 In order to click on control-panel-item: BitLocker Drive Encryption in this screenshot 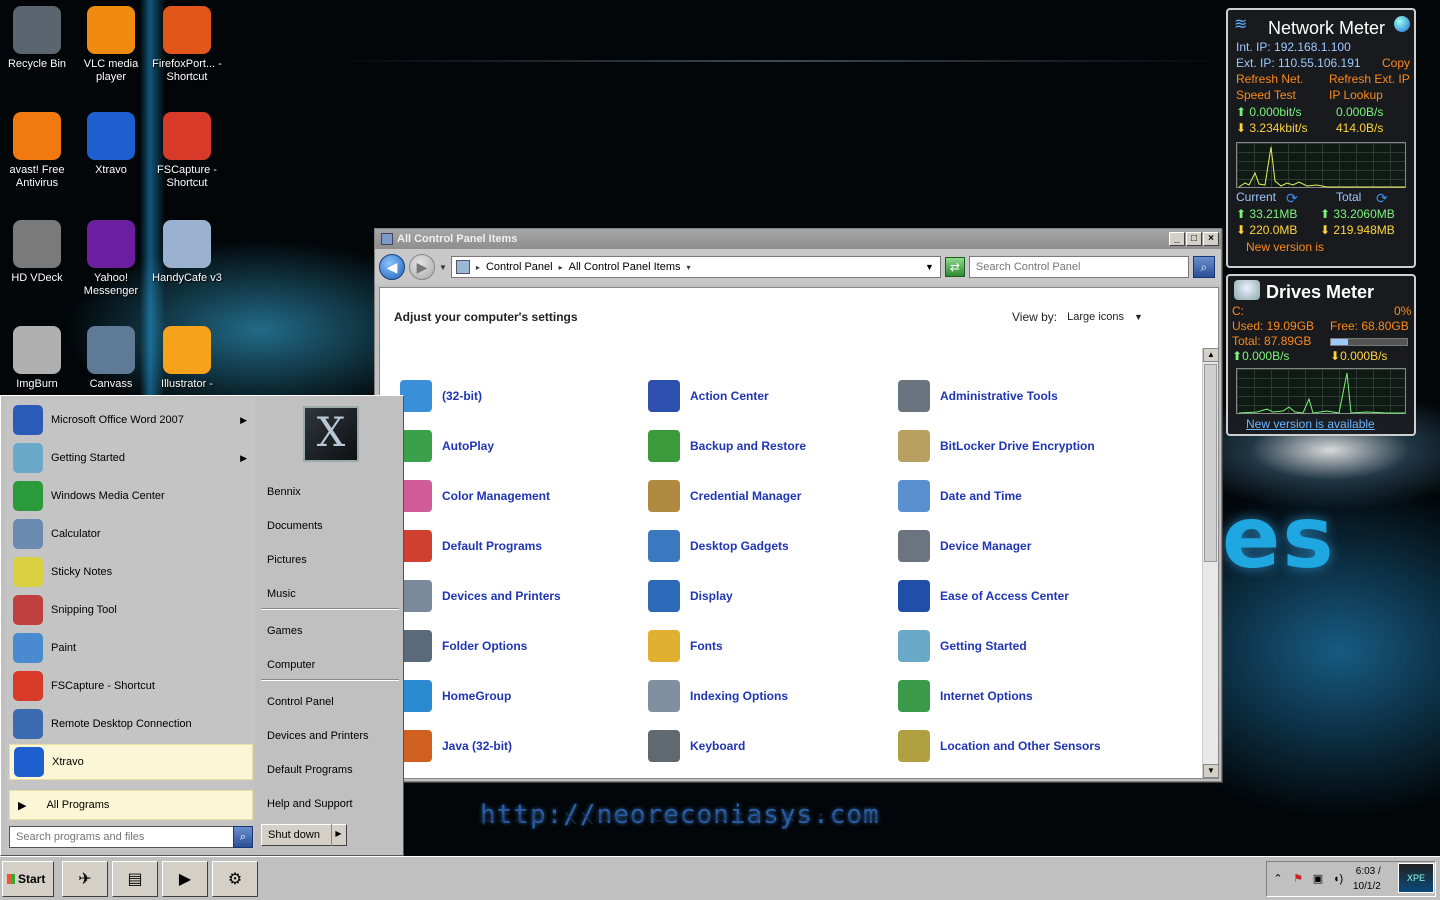, I will do `click(996, 446)`.